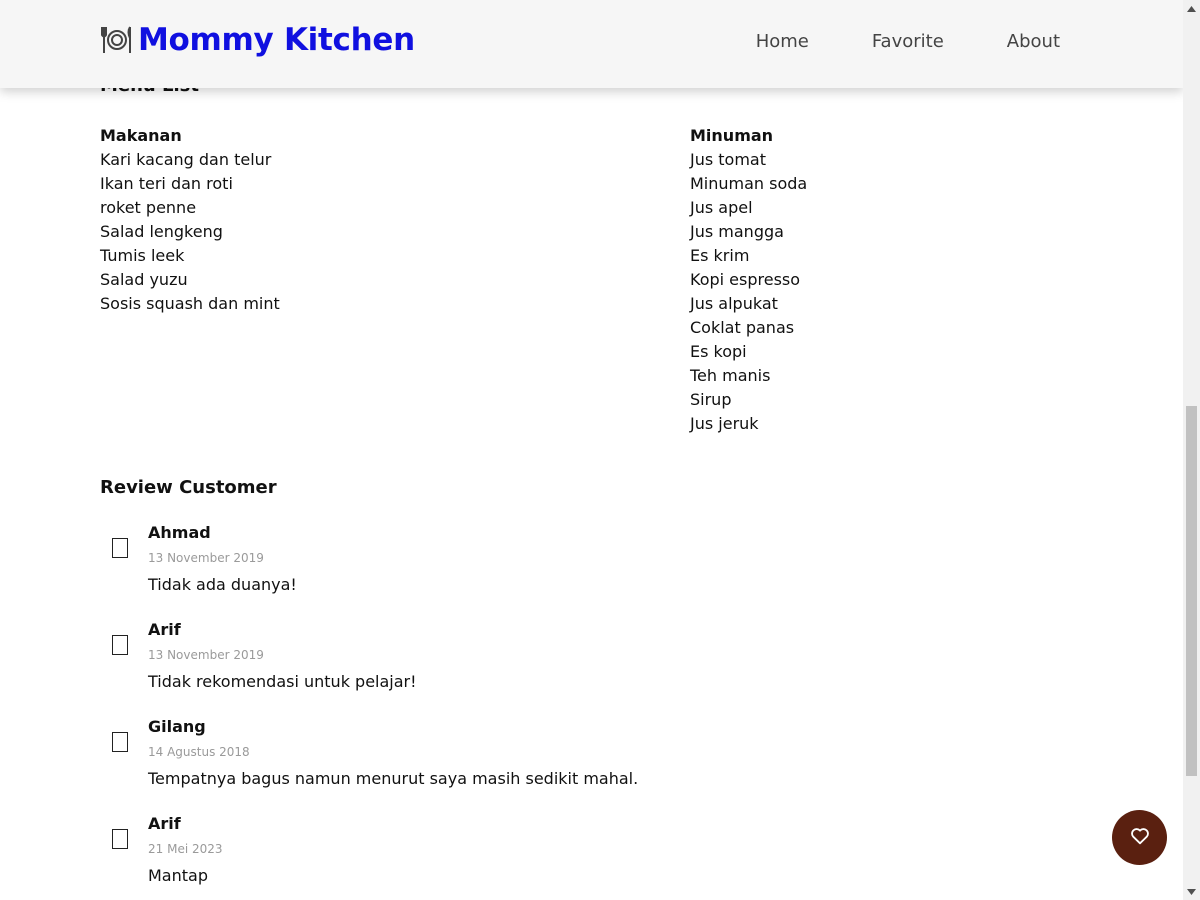  What do you see at coordinates (117, 40) in the screenshot?
I see `plate-cutlery-icon` at bounding box center [117, 40].